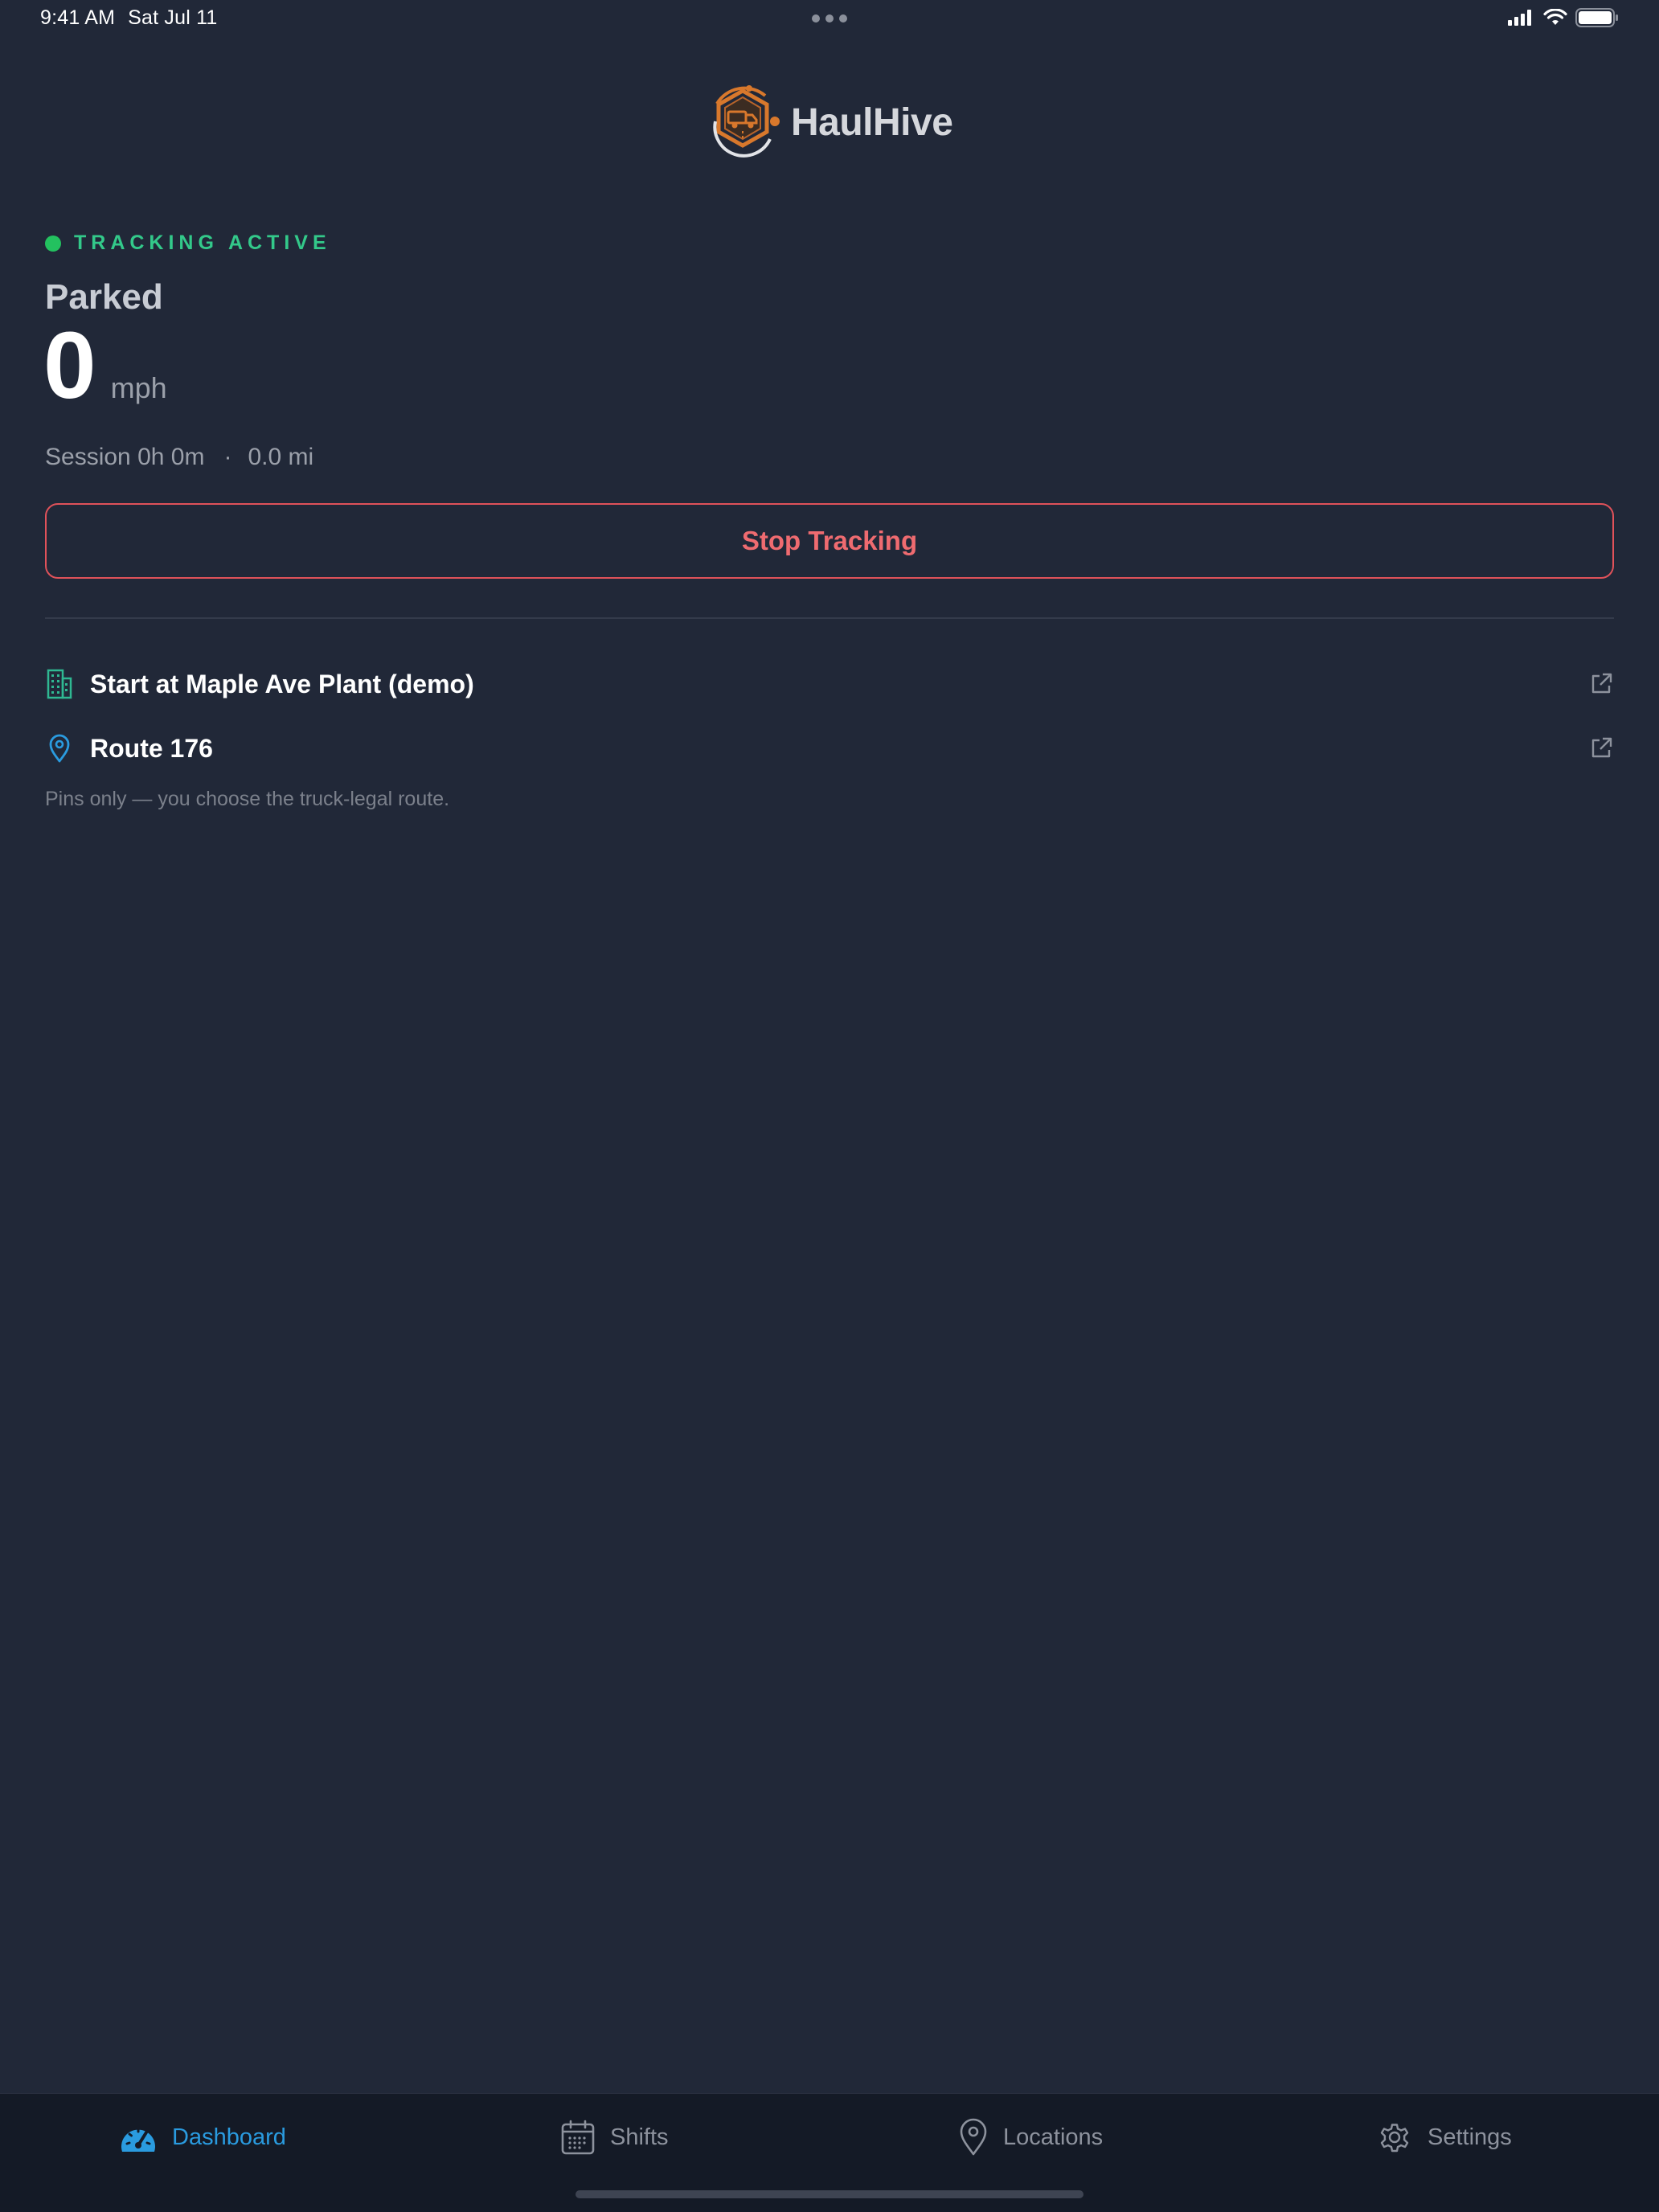 This screenshot has height=2212, width=1659. I want to click on speed-value: 0, so click(69, 366).